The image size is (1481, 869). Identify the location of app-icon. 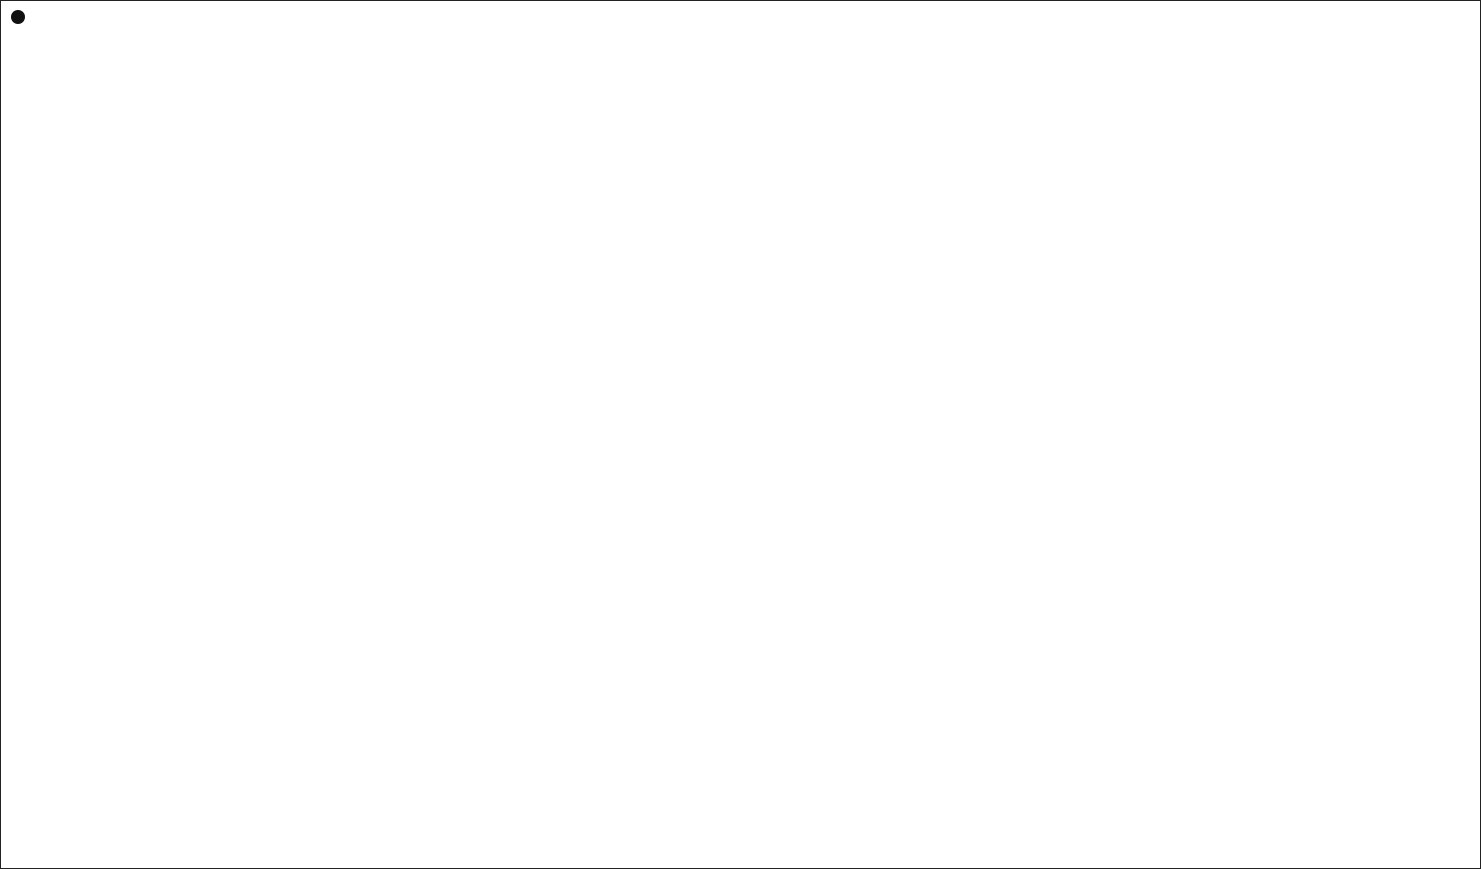
(18, 16).